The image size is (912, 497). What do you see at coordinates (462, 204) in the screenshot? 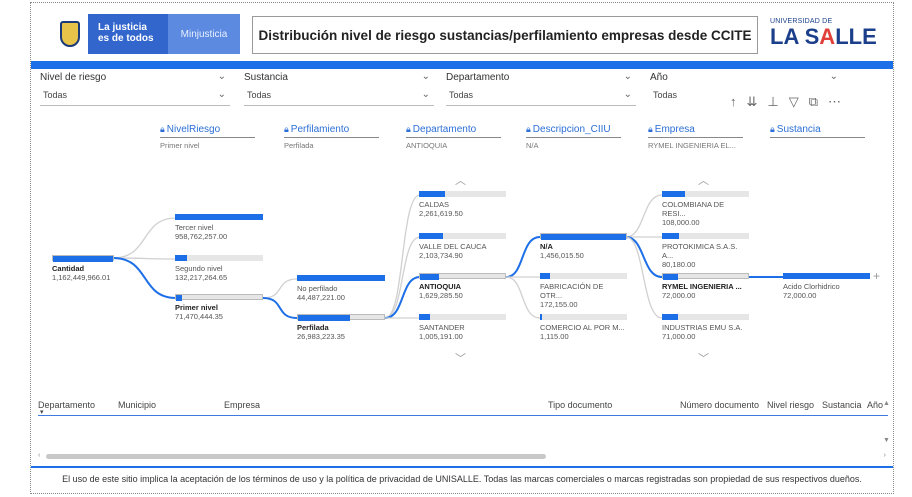
I see `tree-node-caldas: CALDAS 2,261,619.50` at bounding box center [462, 204].